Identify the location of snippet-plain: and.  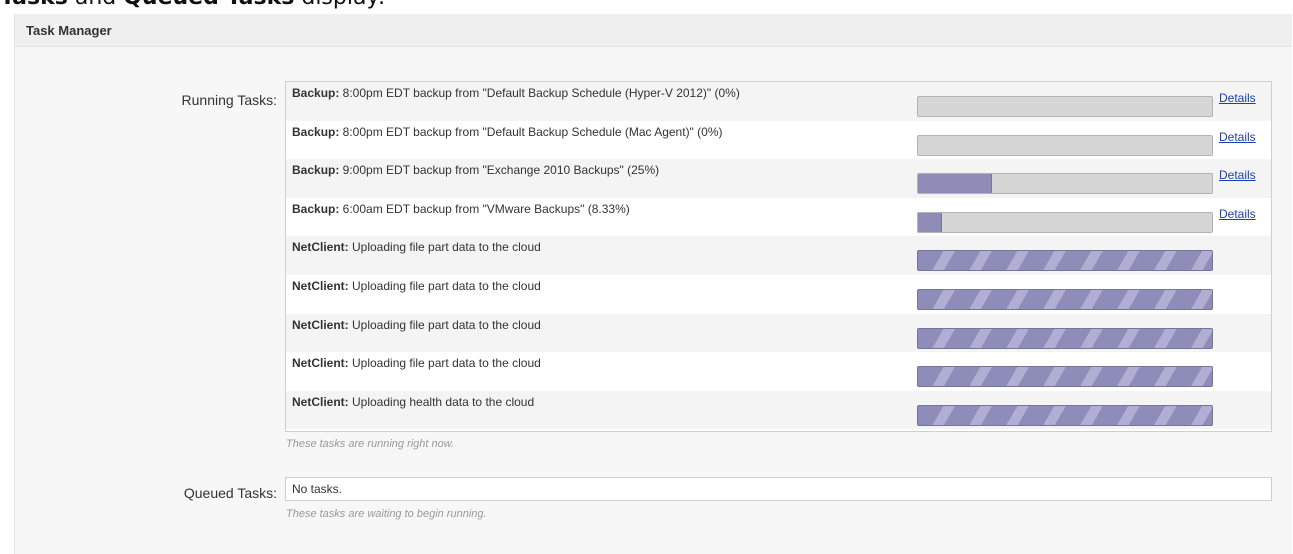
(95, 5).